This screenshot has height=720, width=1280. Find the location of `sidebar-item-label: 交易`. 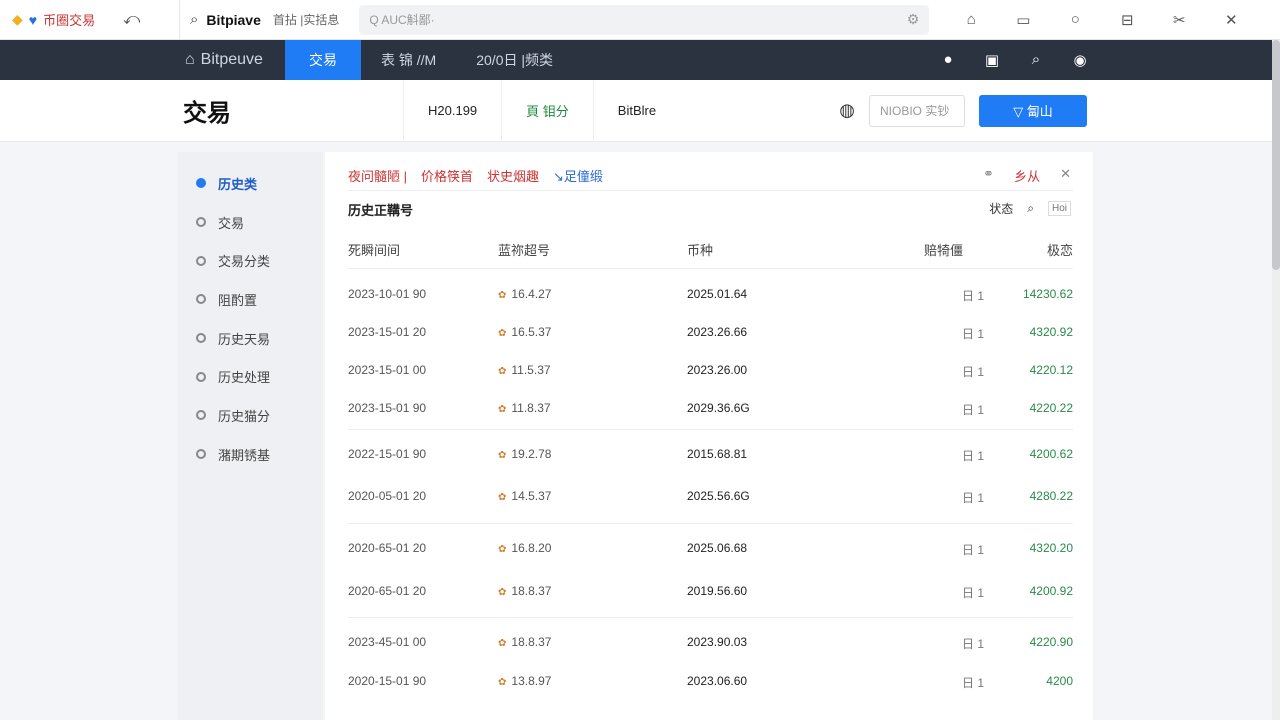

sidebar-item-label: 交易 is located at coordinates (231, 223).